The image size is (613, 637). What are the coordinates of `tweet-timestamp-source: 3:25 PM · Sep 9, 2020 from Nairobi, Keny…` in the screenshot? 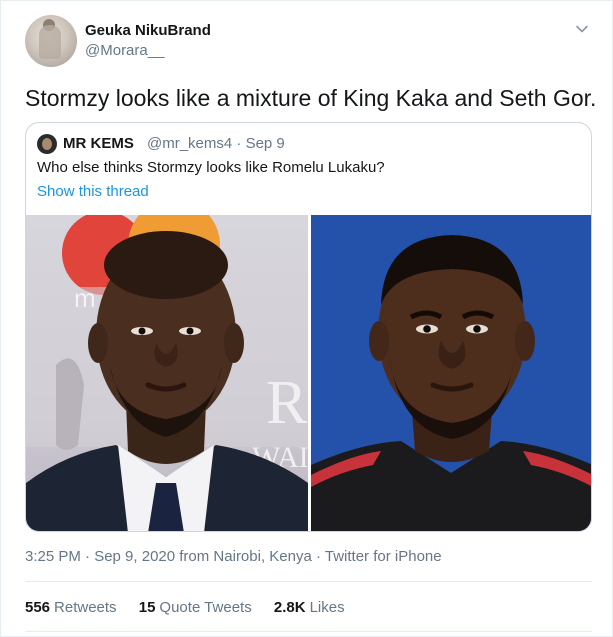 It's located at (233, 556).